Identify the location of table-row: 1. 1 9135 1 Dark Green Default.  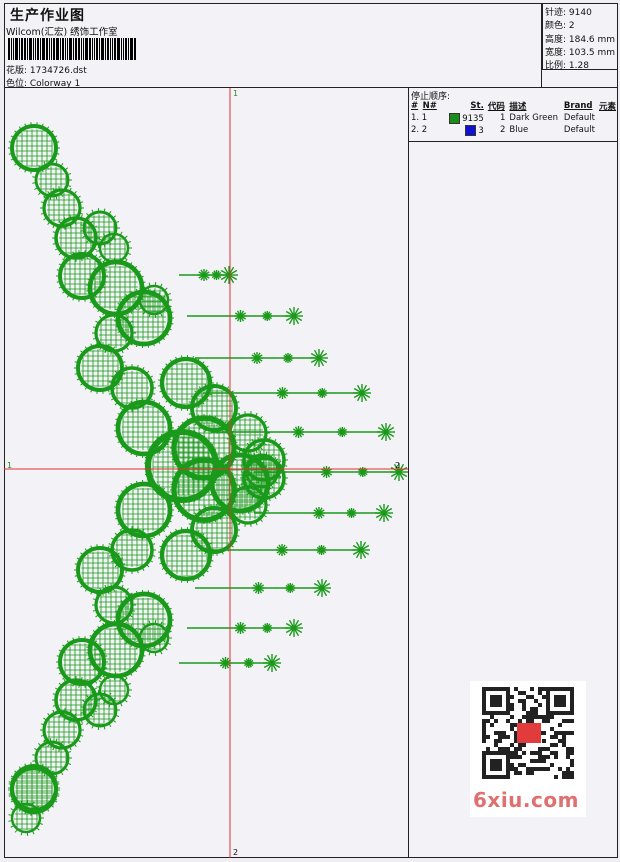
(513, 118).